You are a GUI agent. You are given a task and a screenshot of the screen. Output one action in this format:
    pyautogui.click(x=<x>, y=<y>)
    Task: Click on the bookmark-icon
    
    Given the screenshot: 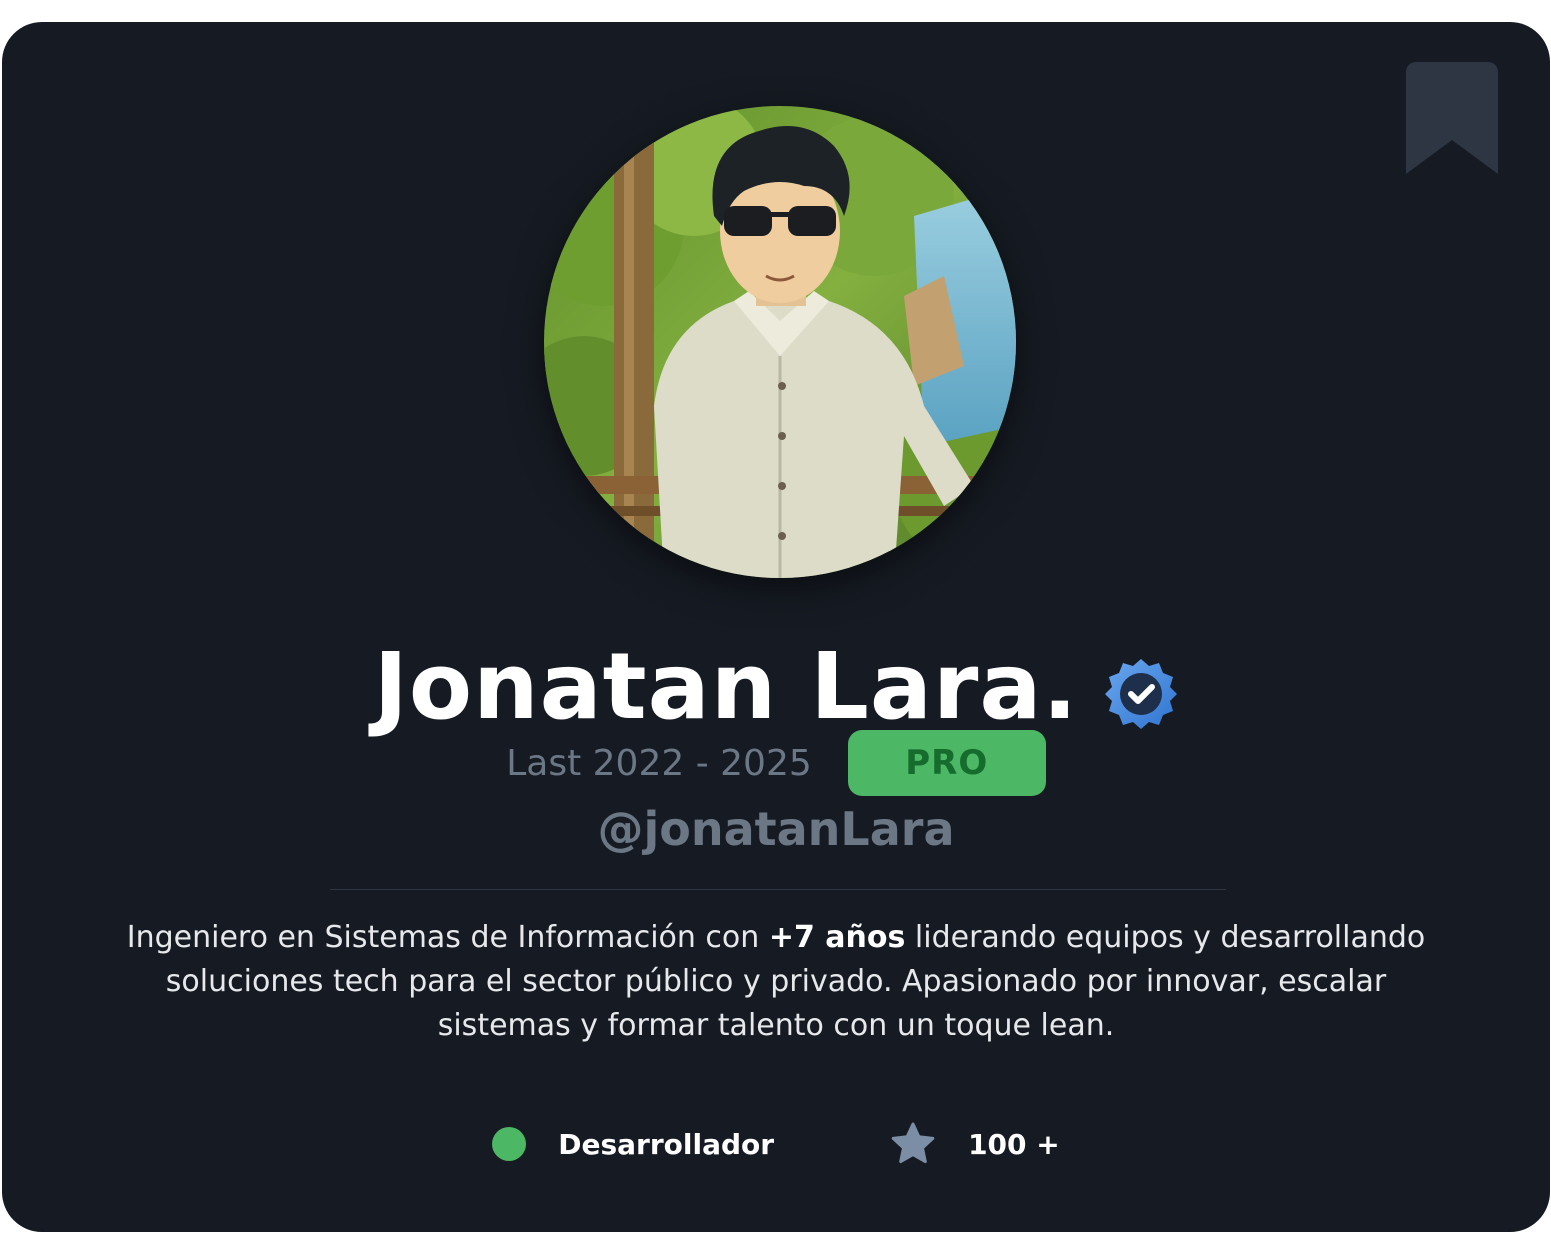 What is the action you would take?
    pyautogui.click(x=1452, y=119)
    